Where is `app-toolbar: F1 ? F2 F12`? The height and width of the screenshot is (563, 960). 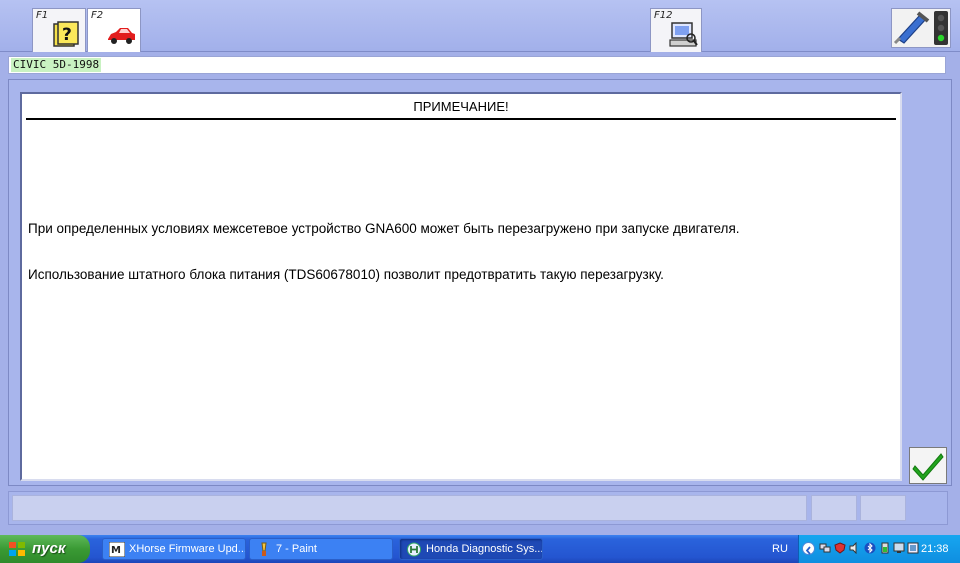
app-toolbar: F1 ? F2 F12 is located at coordinates (480, 26).